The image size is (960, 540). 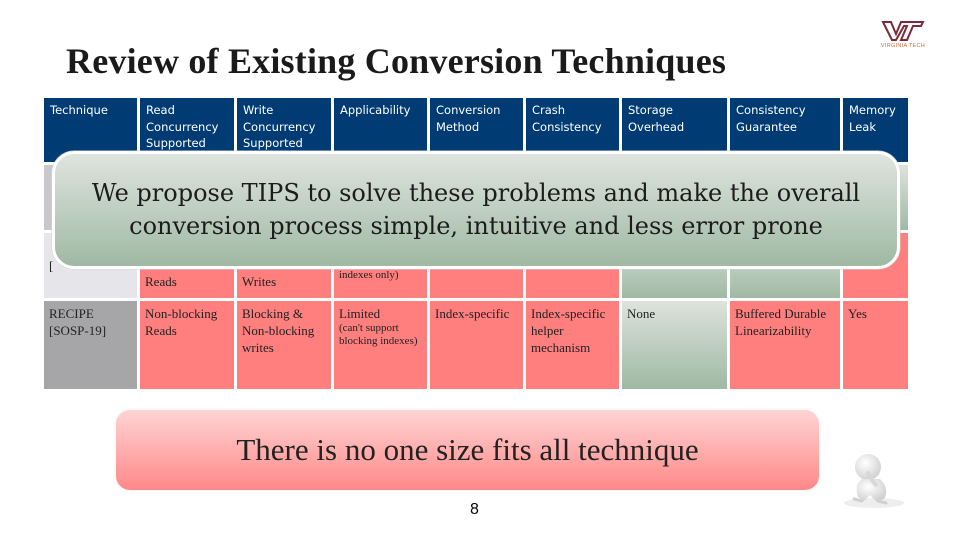 What do you see at coordinates (285, 346) in the screenshot?
I see `cell-write: Blocking & Non-blocking writes` at bounding box center [285, 346].